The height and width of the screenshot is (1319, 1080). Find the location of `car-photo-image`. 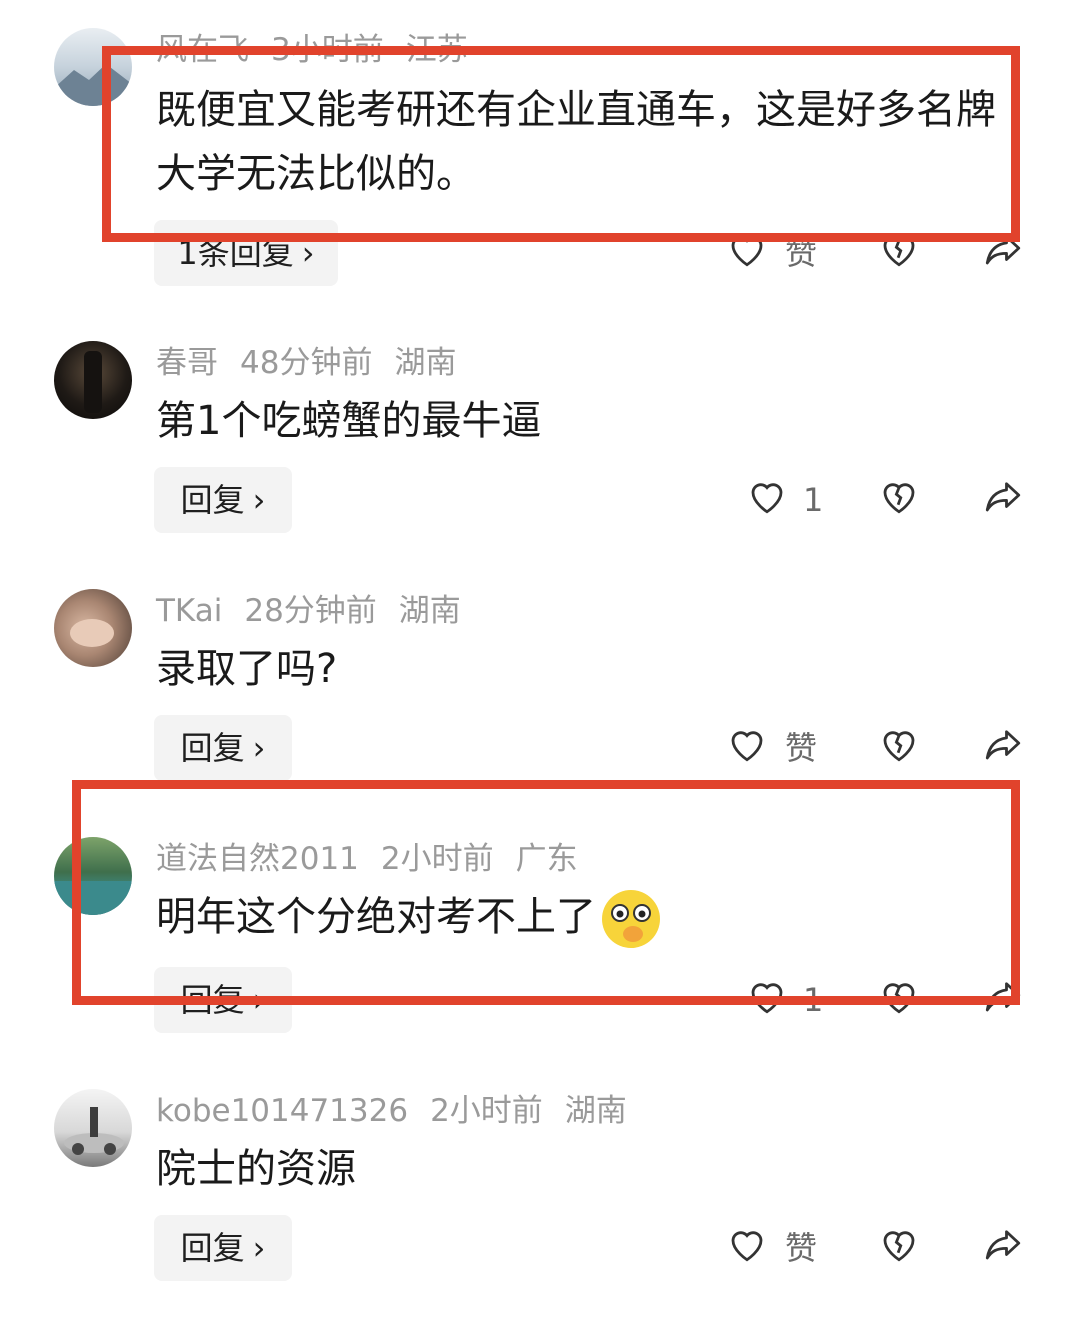

car-photo-image is located at coordinates (94, 1131).